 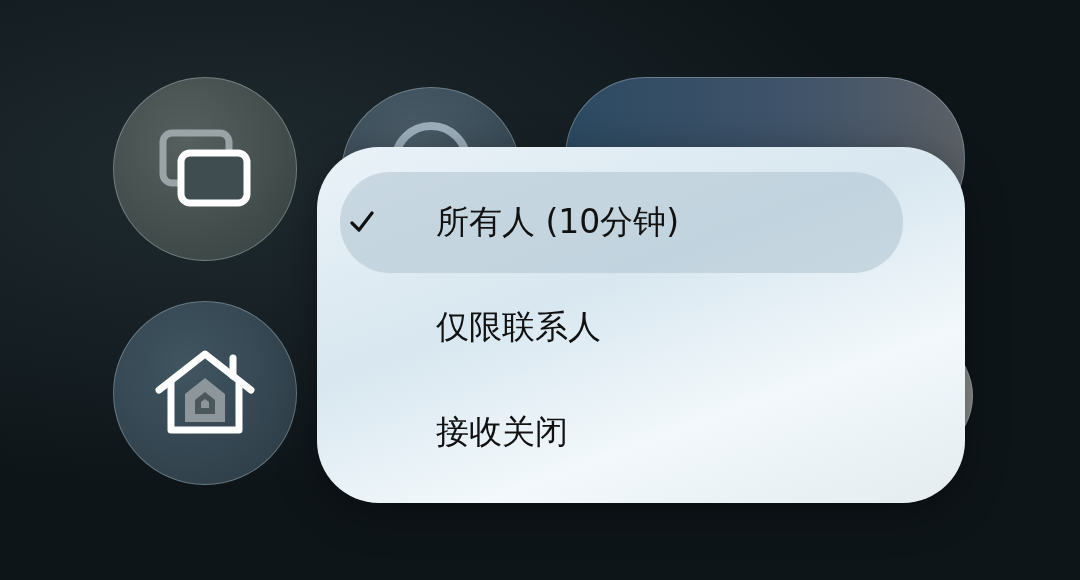 What do you see at coordinates (362, 222) in the screenshot?
I see `checkmark-icon` at bounding box center [362, 222].